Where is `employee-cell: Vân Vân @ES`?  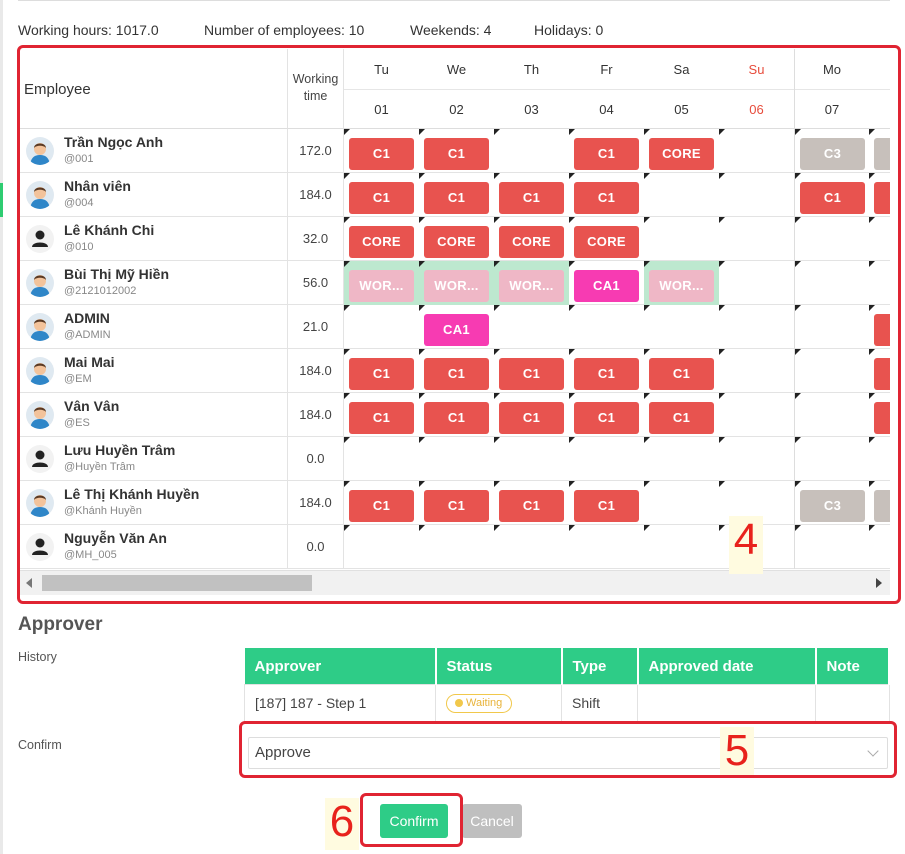
employee-cell: Vân Vân @ES is located at coordinates (154, 415).